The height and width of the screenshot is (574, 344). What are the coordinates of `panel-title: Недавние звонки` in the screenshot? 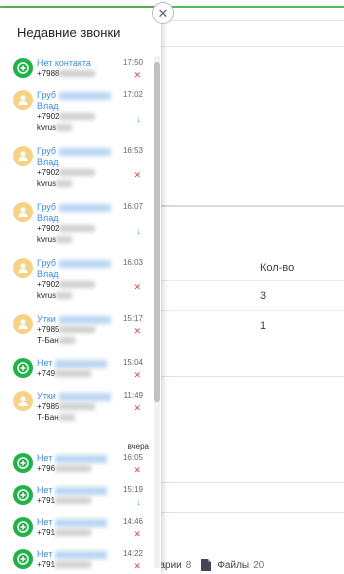 It's located at (69, 32).